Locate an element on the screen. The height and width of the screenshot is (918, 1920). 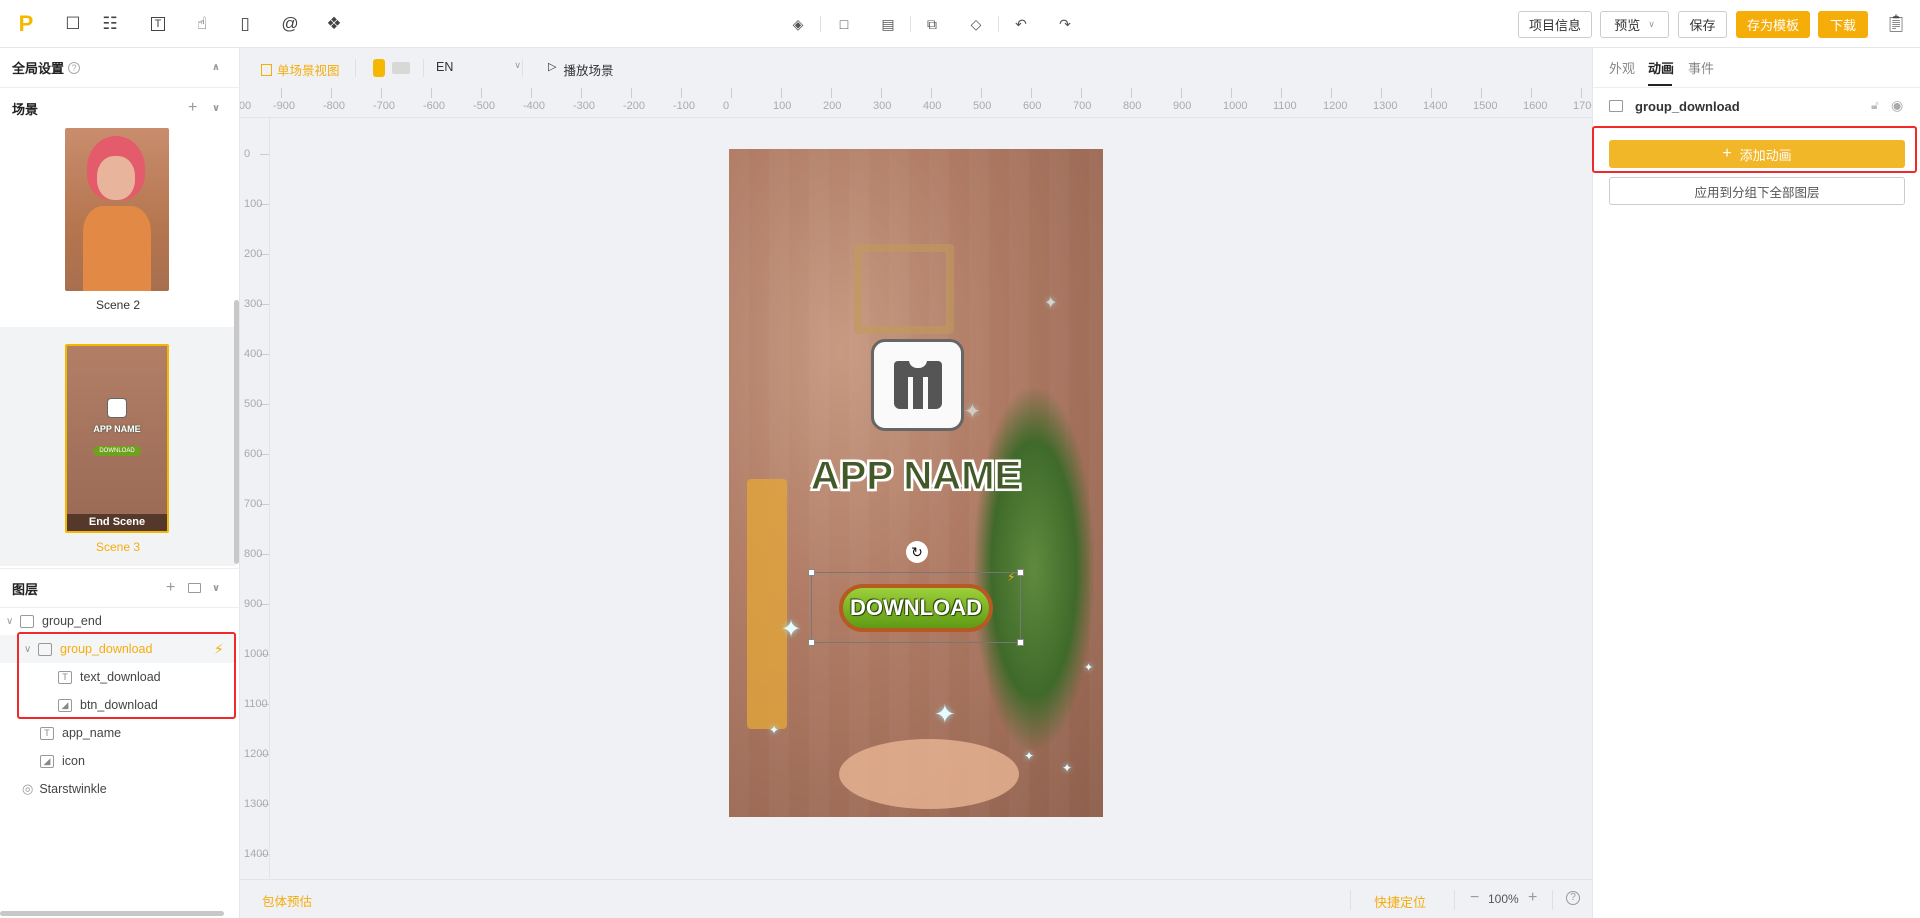
preview-label: 预览 is located at coordinates (1627, 25).